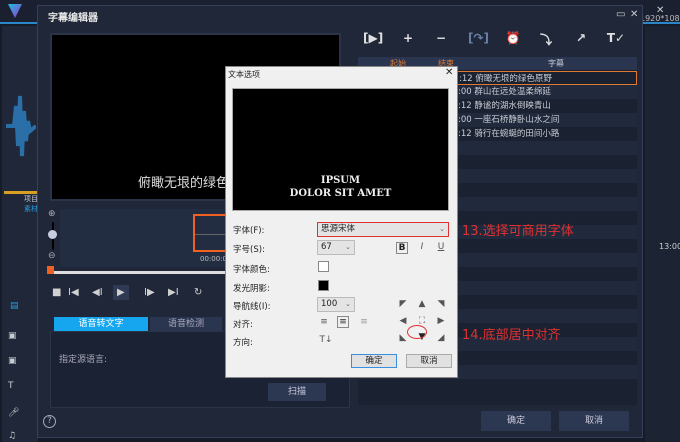 The width and height of the screenshot is (680, 442). What do you see at coordinates (512, 92) in the screenshot?
I see `row-text: 群山在远处温柔绵延` at bounding box center [512, 92].